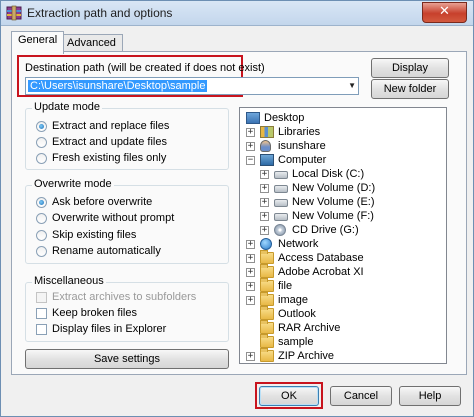  What do you see at coordinates (410, 68) in the screenshot?
I see `display-button: Display` at bounding box center [410, 68].